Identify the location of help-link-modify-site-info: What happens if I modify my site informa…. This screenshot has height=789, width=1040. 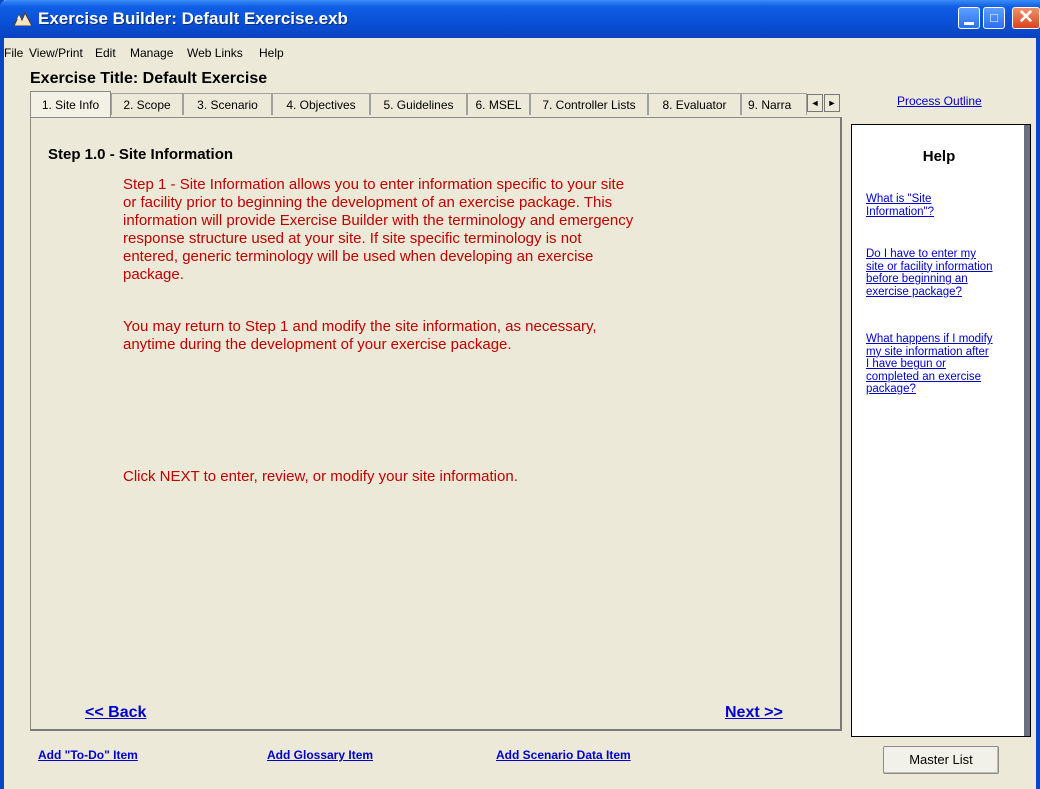
(944, 364).